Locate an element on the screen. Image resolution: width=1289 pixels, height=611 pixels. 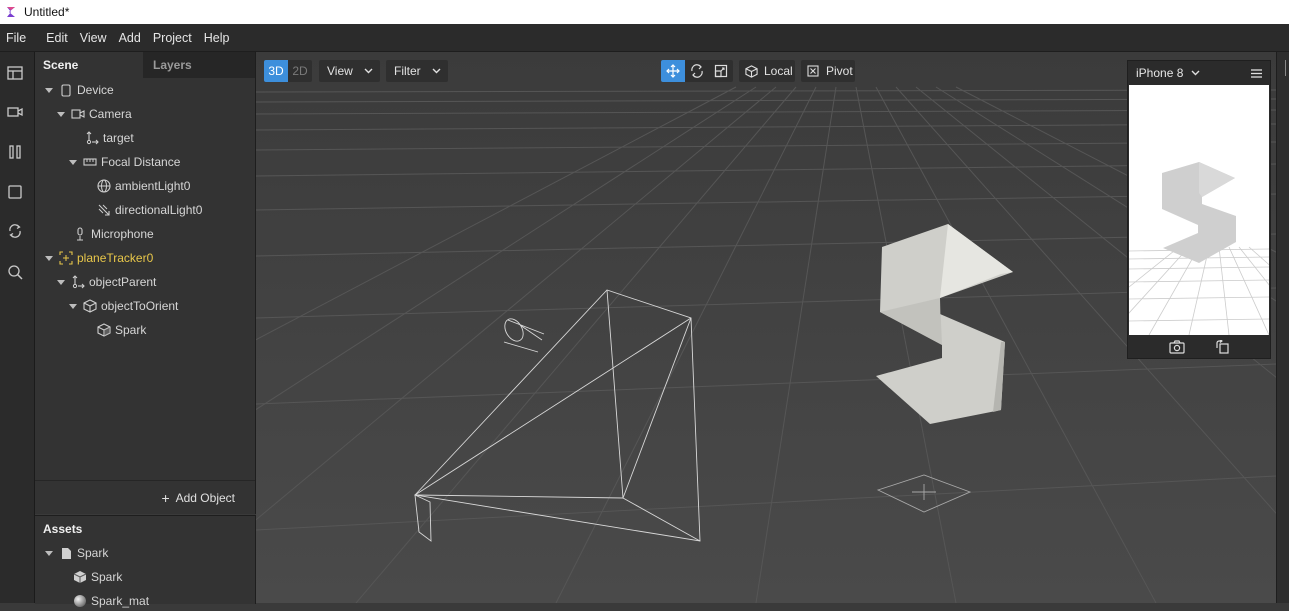
pivot-toggle: Pivot is located at coordinates (828, 71).